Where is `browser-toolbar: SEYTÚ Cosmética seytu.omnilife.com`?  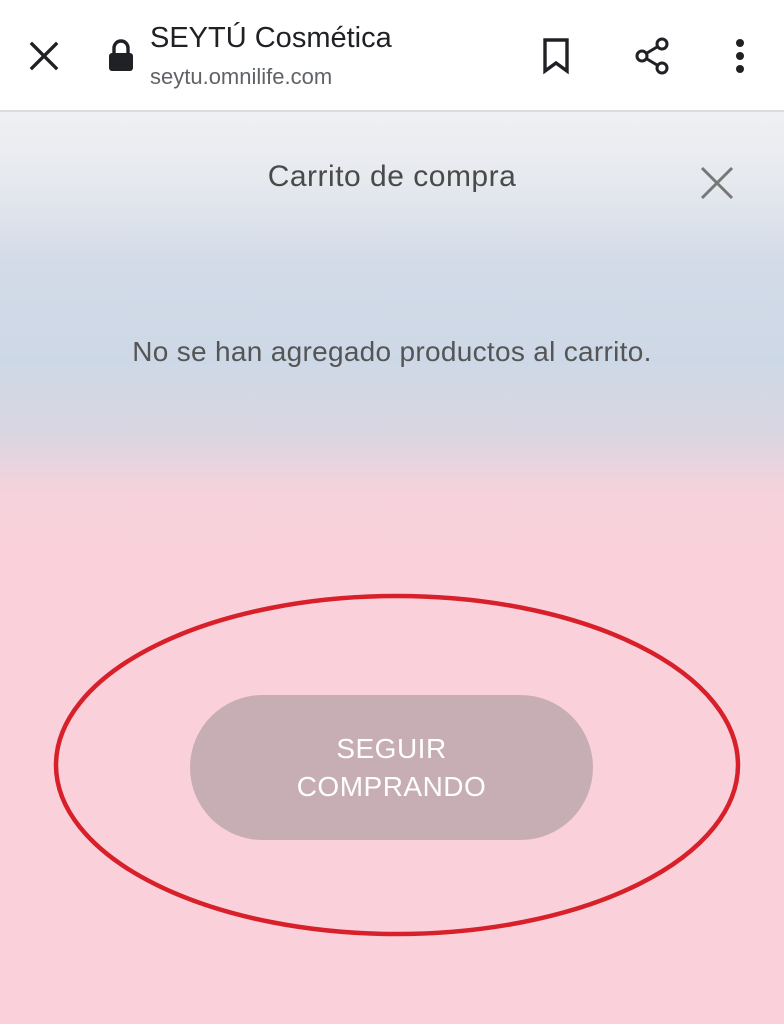 browser-toolbar: SEYTÚ Cosmética seytu.omnilife.com is located at coordinates (392, 56).